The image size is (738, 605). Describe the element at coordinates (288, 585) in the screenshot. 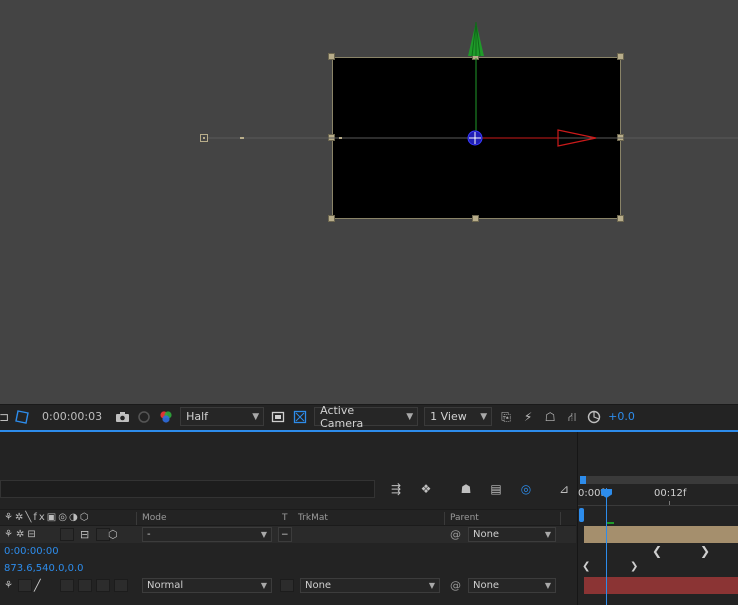

I see `layer-row: ⚘ ╱ Normal ▼ None ▼ @ None ▼` at that location.